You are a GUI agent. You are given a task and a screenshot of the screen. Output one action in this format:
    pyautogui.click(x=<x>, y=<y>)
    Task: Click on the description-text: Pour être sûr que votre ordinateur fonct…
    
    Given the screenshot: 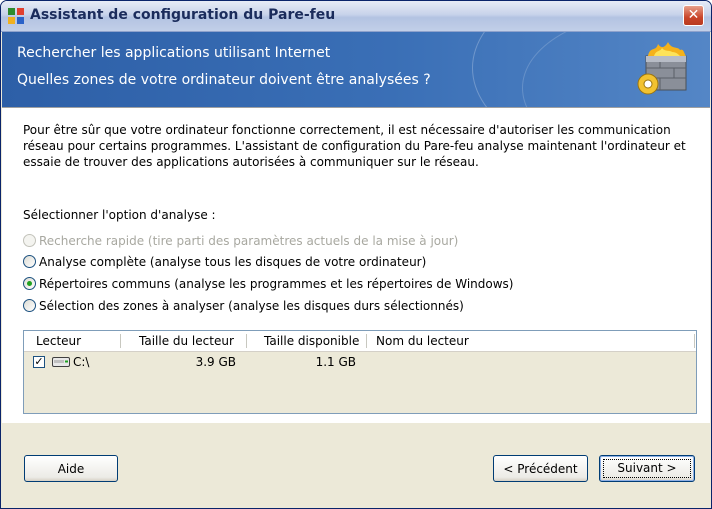 What is the action you would take?
    pyautogui.click(x=354, y=146)
    